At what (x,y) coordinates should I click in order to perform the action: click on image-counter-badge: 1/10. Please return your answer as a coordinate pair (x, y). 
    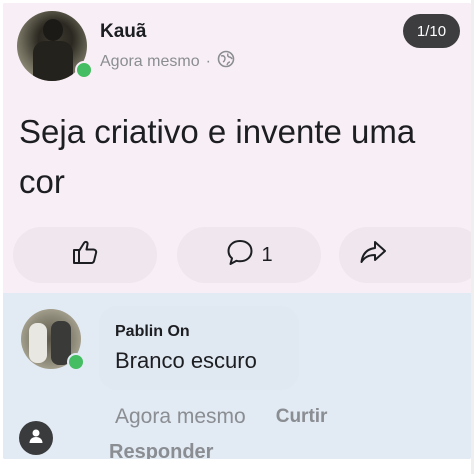
    Looking at the image, I should click on (431, 31).